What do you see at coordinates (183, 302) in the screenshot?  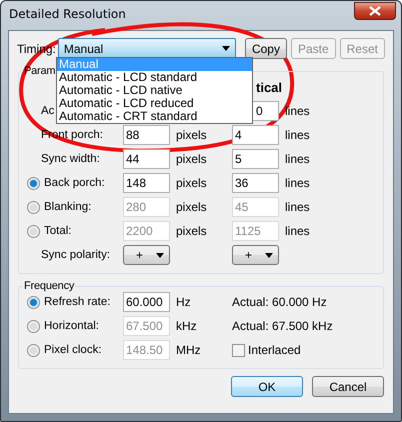 I see `unit-label: Hz` at bounding box center [183, 302].